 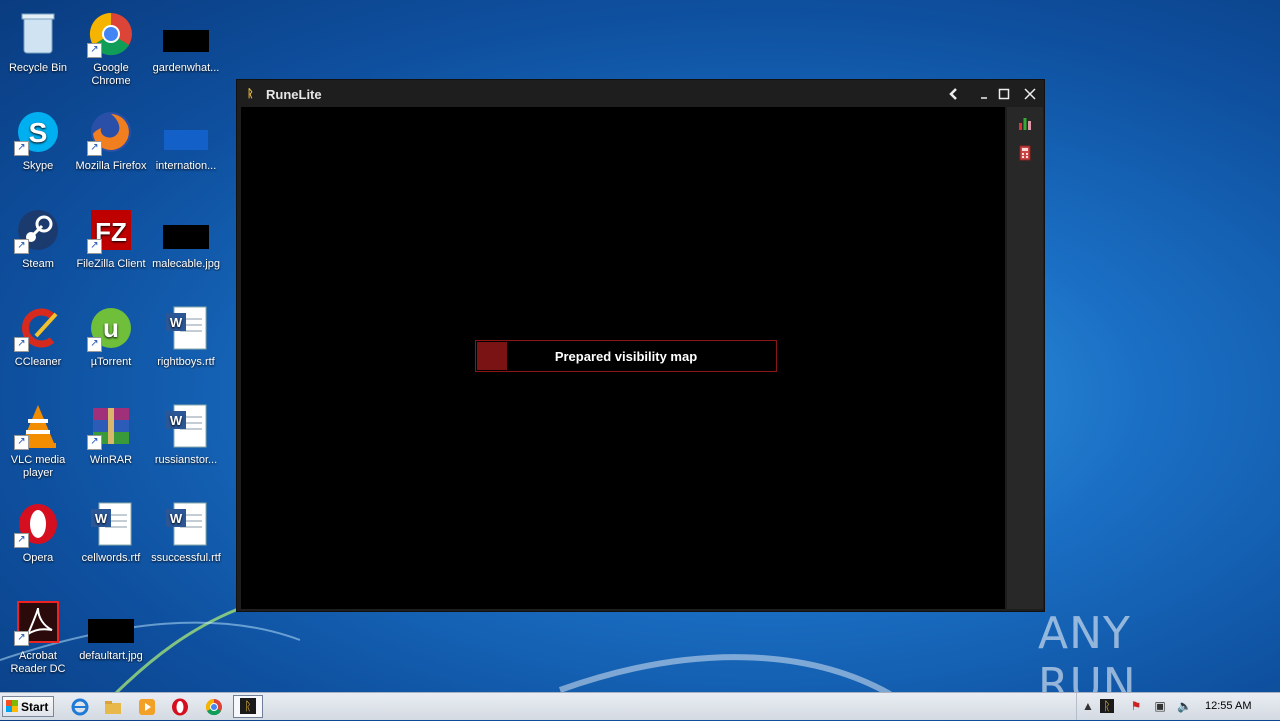 What do you see at coordinates (1004, 94) in the screenshot?
I see `maximize-icon` at bounding box center [1004, 94].